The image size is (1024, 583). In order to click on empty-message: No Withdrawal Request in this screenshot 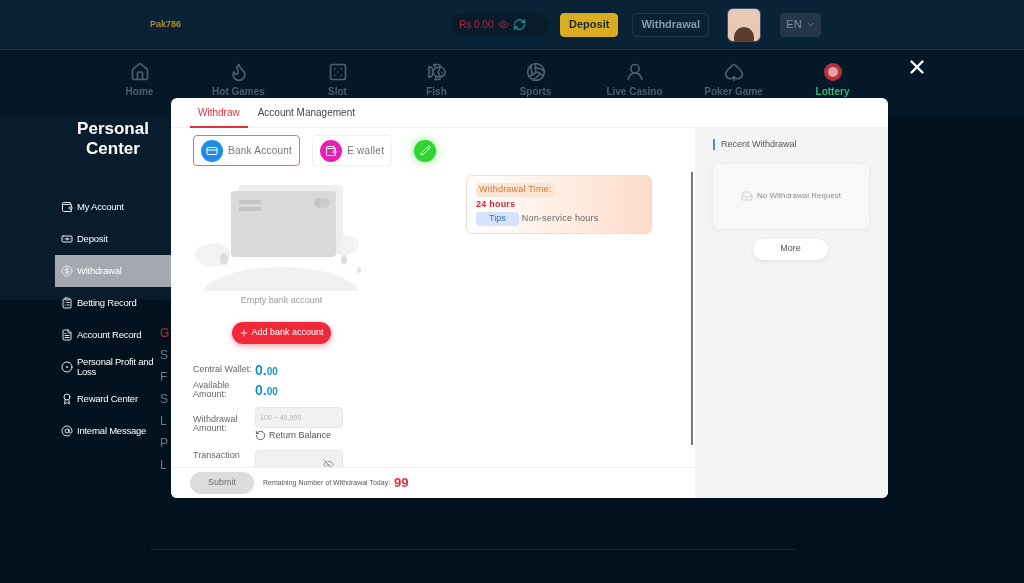, I will do `click(798, 196)`.